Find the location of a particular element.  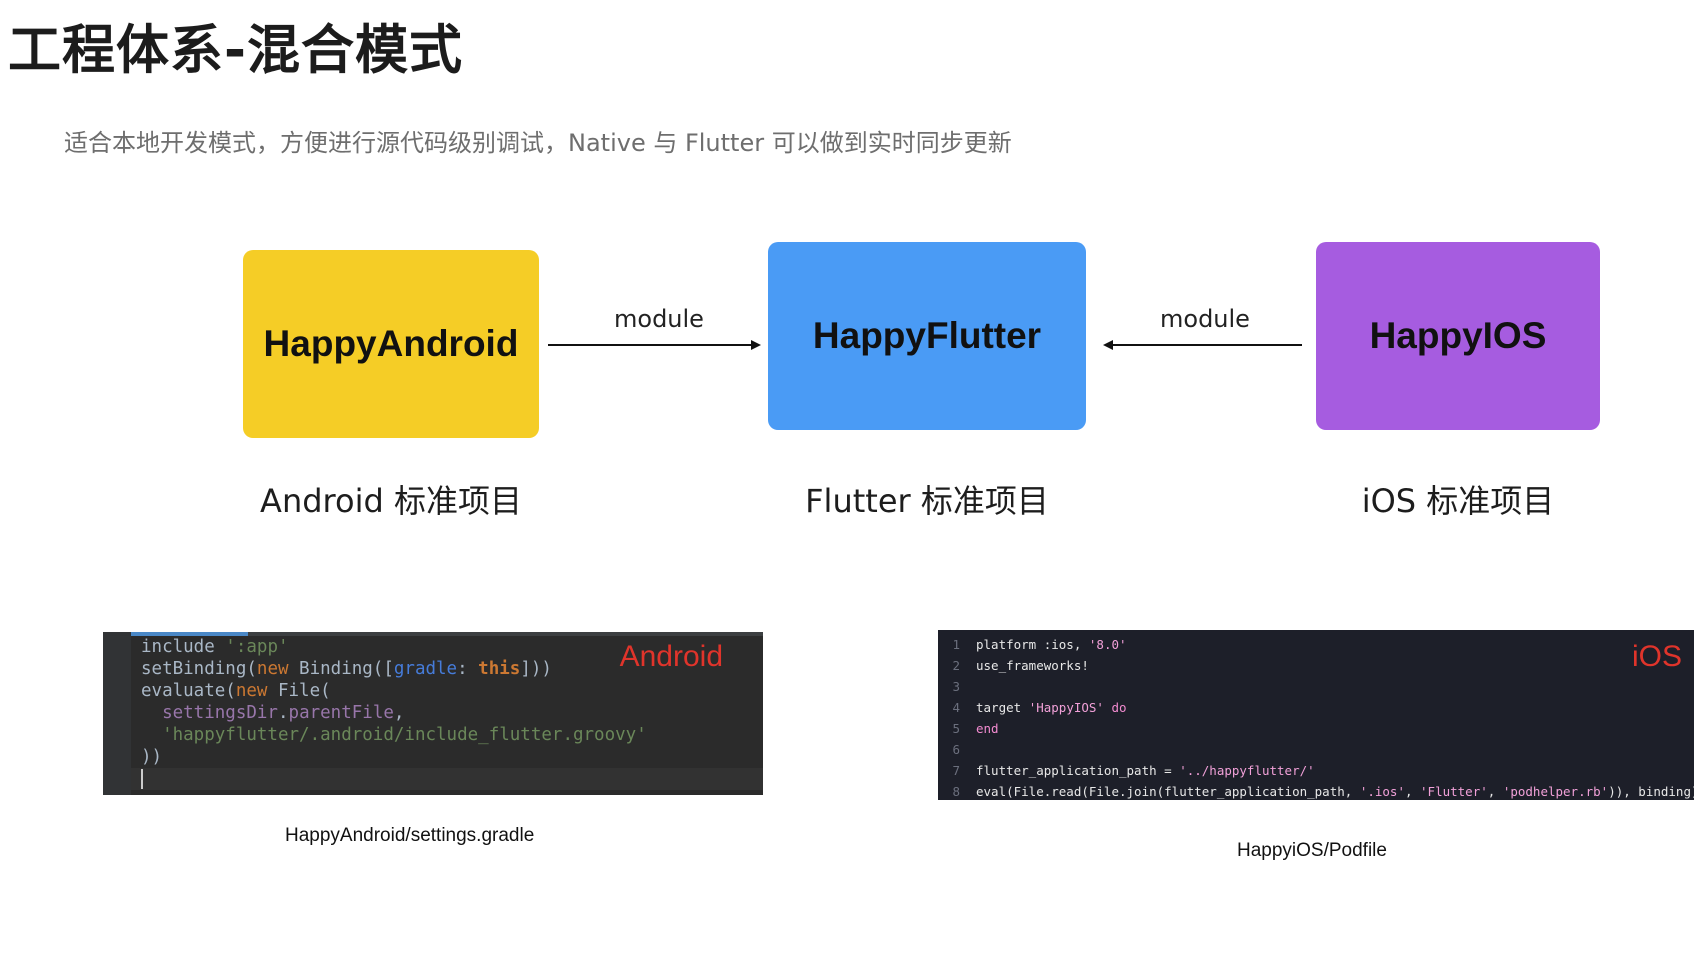

code-line: 2 use_frameworks! is located at coordinates (1020, 665).